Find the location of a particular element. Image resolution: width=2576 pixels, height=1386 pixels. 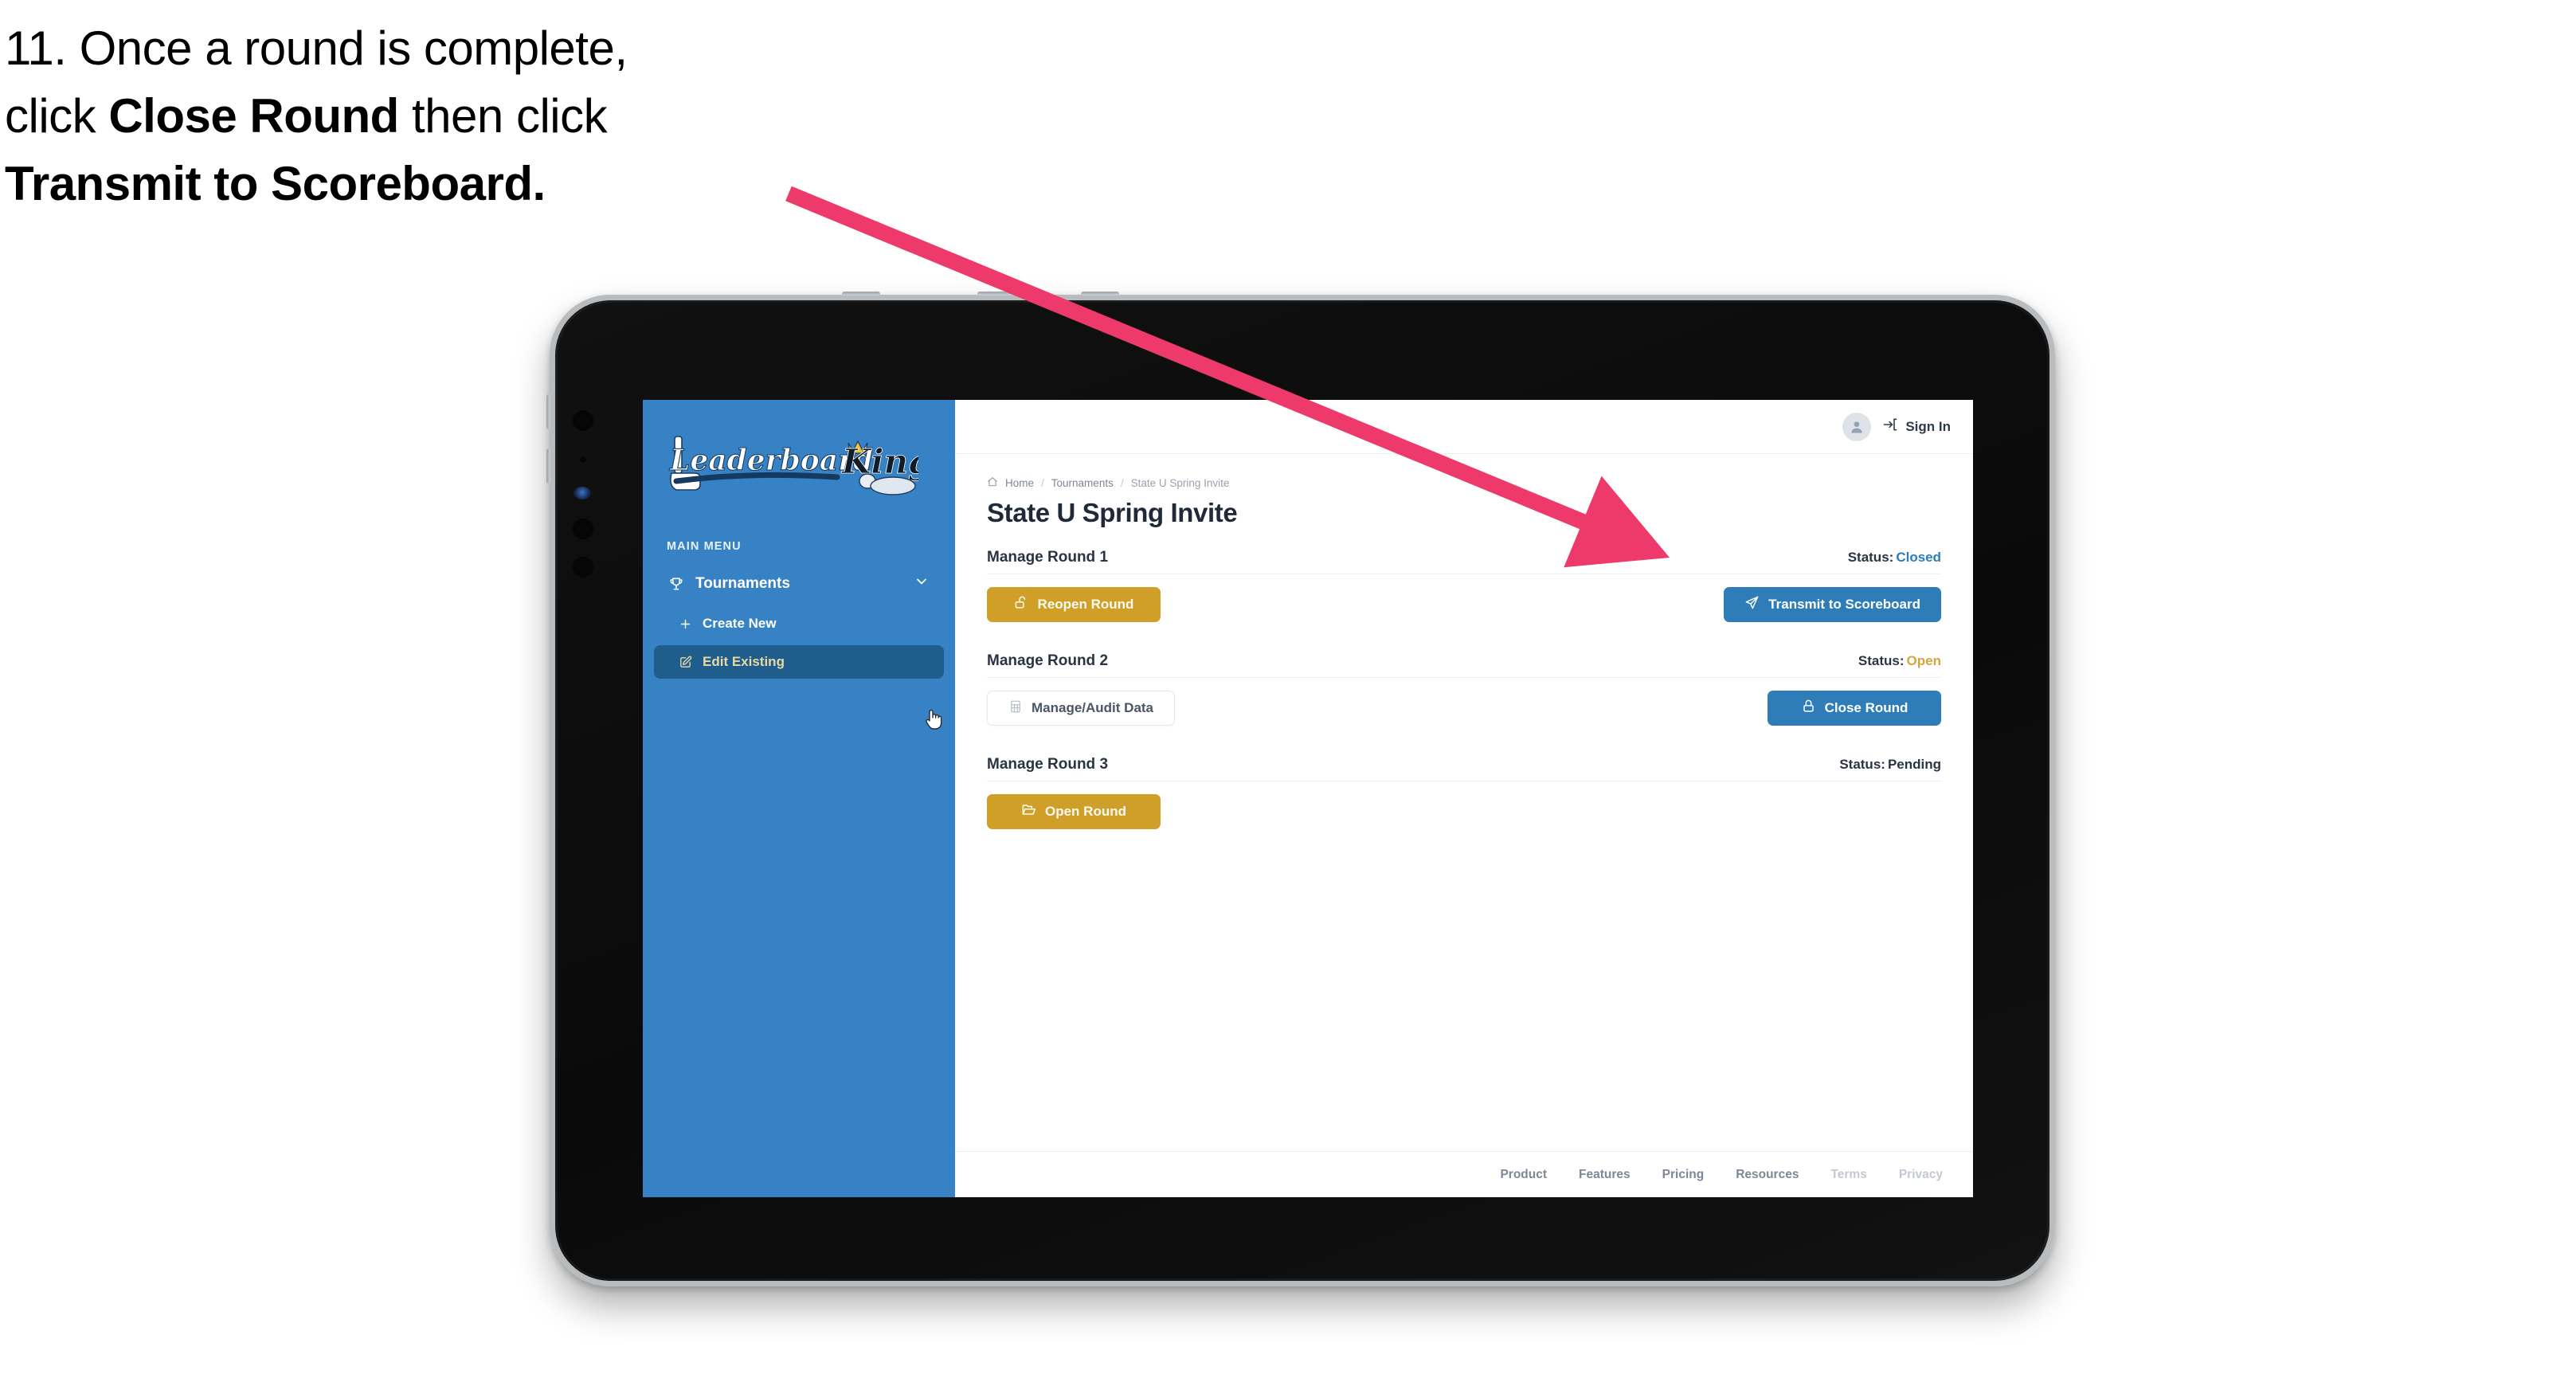

unlock-icon is located at coordinates (1021, 604).